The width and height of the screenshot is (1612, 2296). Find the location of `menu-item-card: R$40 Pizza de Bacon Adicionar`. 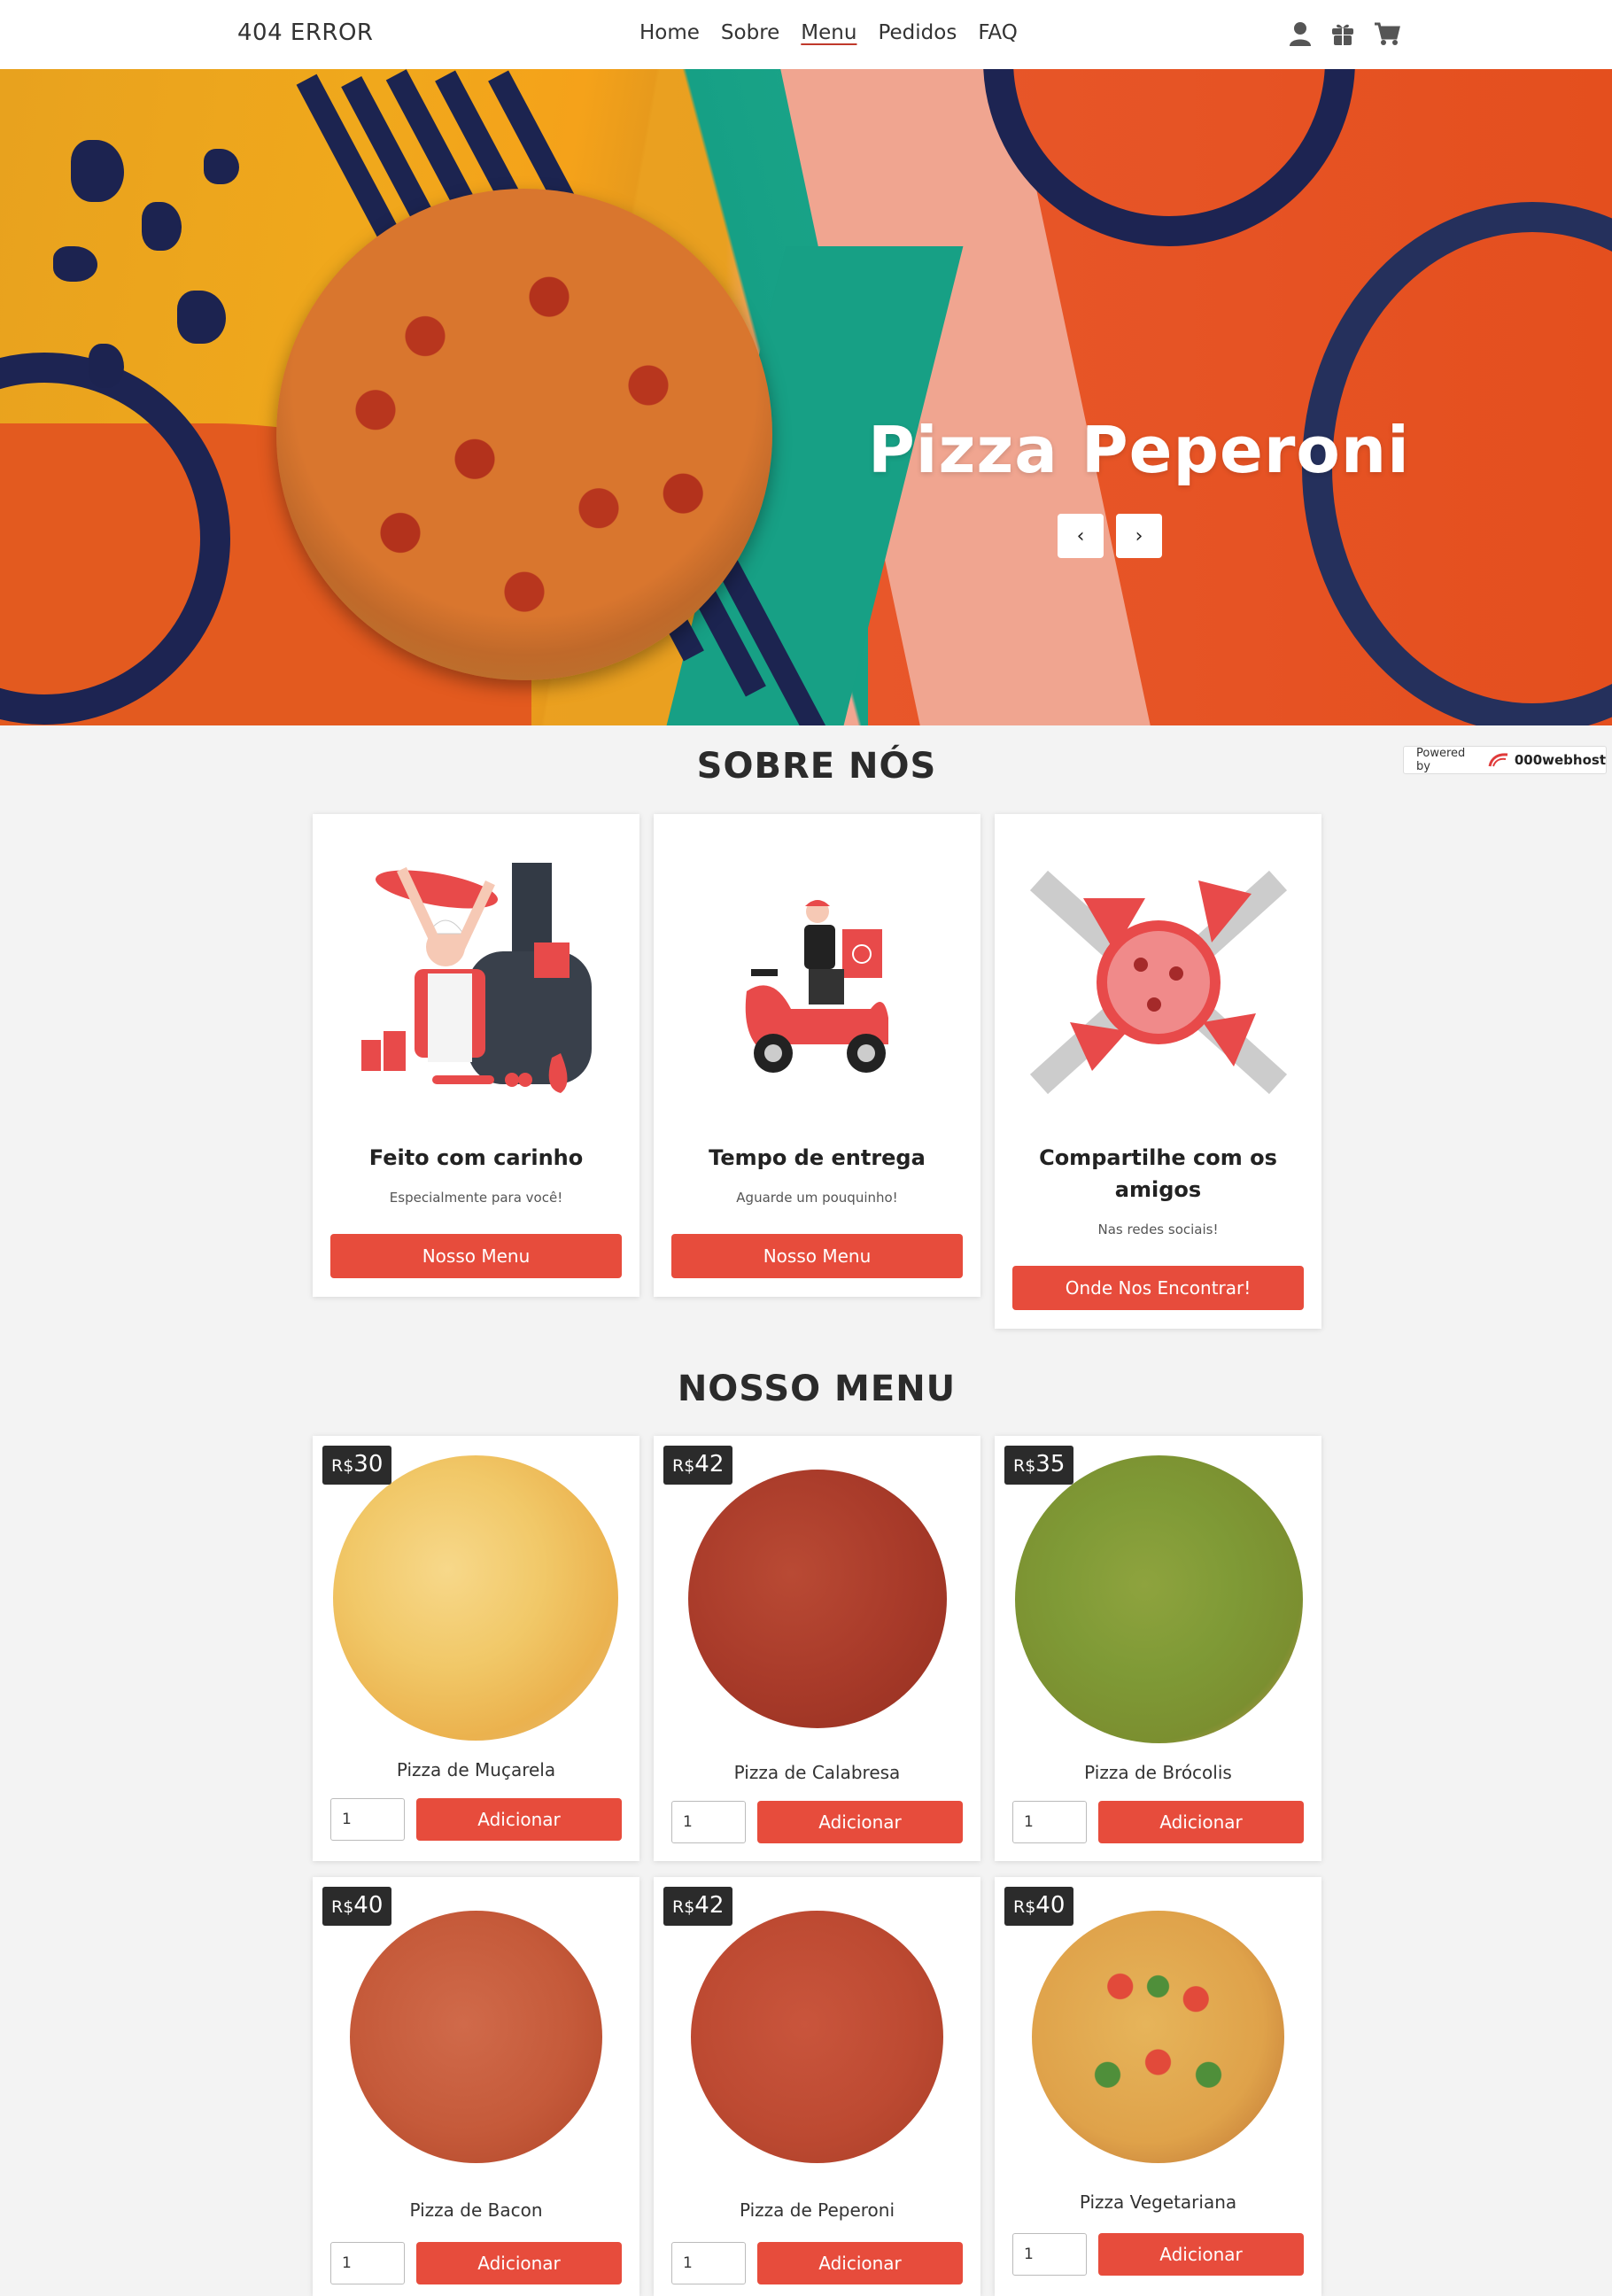

menu-item-card: R$40 Pizza de Bacon Adicionar is located at coordinates (476, 2087).